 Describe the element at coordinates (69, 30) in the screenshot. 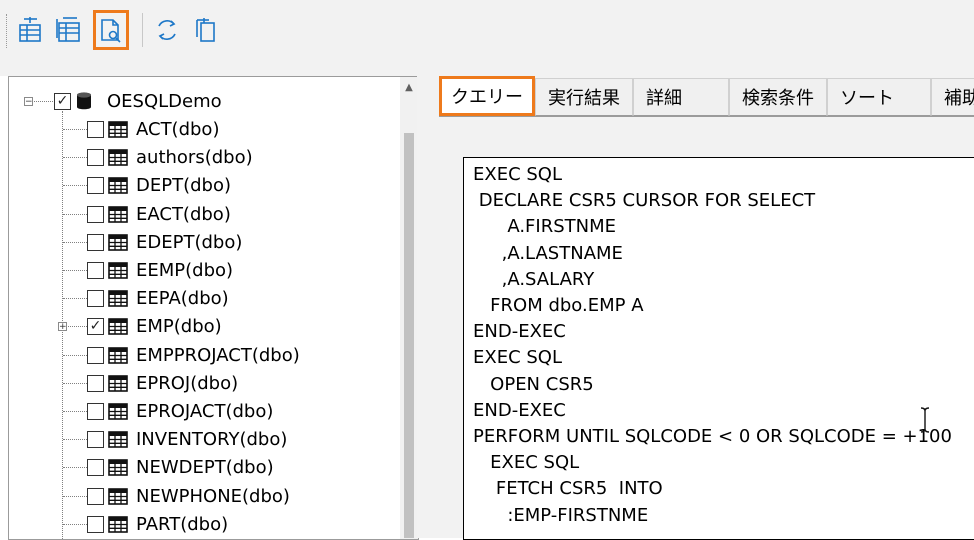

I see `generate-all-icon` at that location.